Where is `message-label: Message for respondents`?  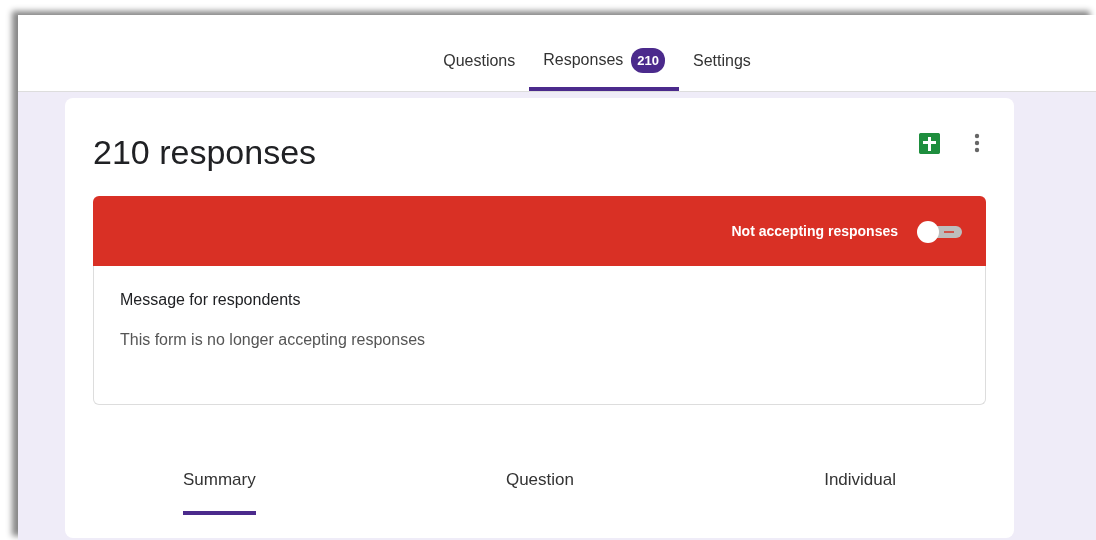
message-label: Message for respondents is located at coordinates (211, 300).